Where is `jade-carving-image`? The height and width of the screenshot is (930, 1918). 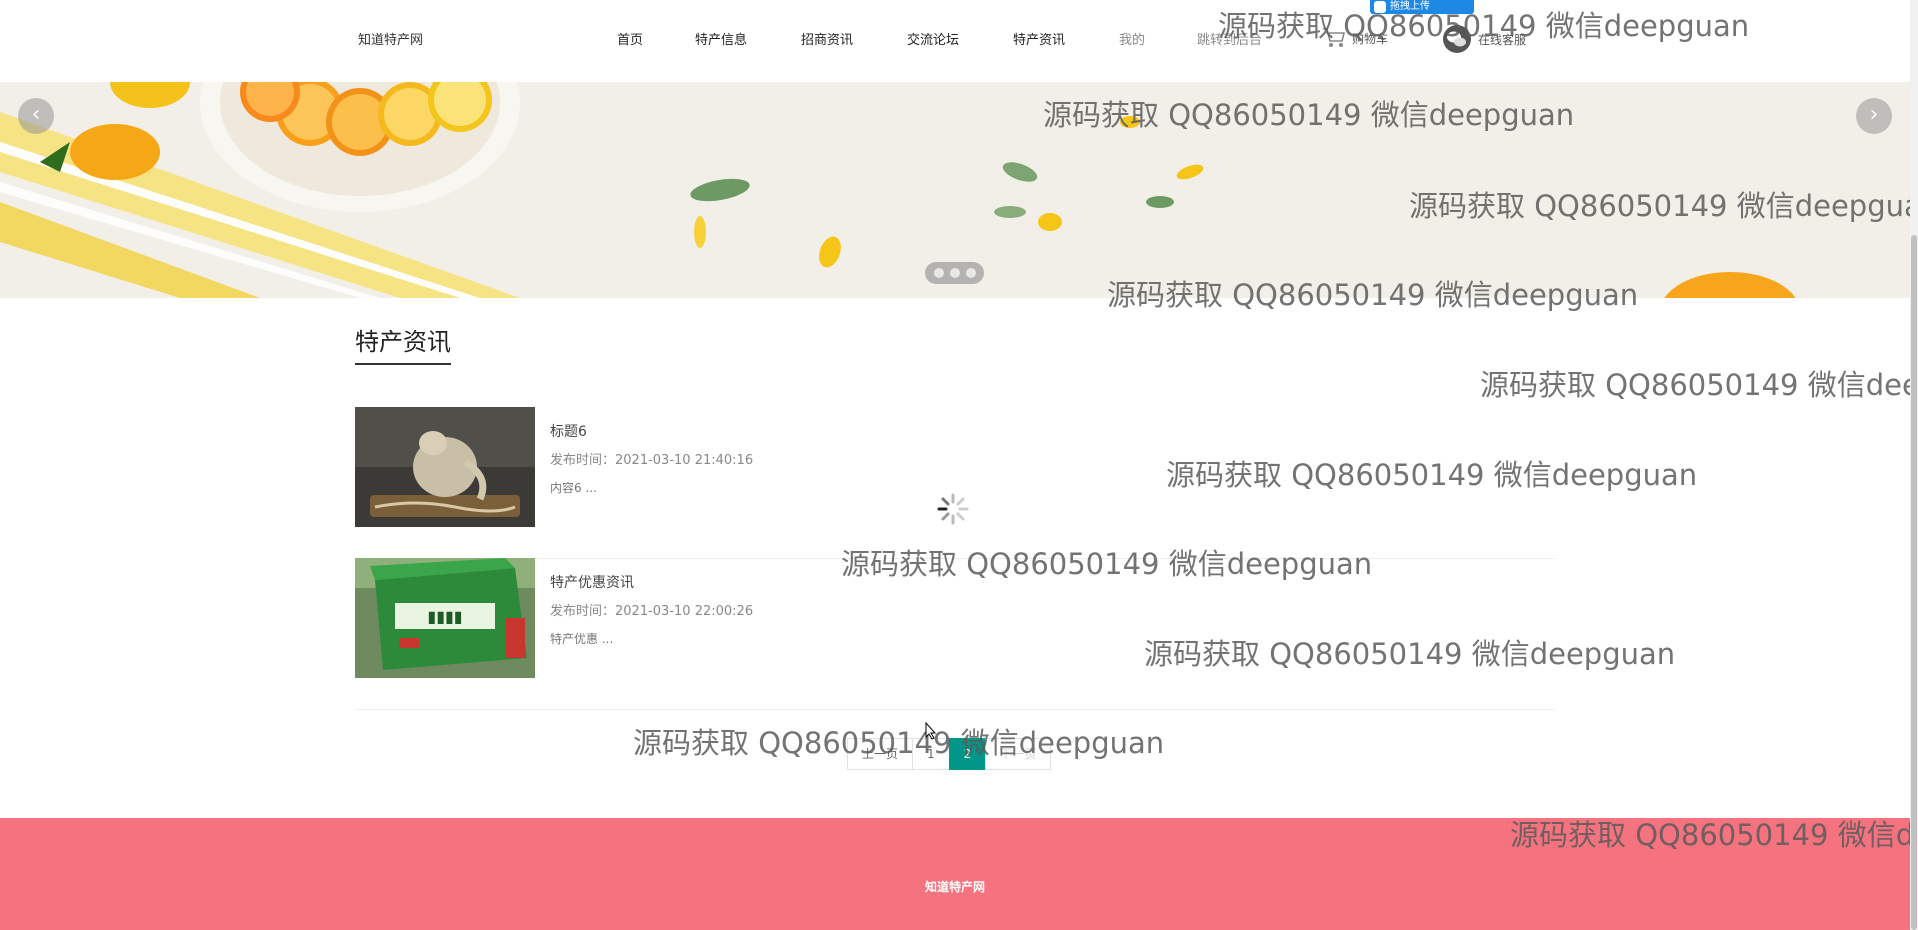 jade-carving-image is located at coordinates (445, 467).